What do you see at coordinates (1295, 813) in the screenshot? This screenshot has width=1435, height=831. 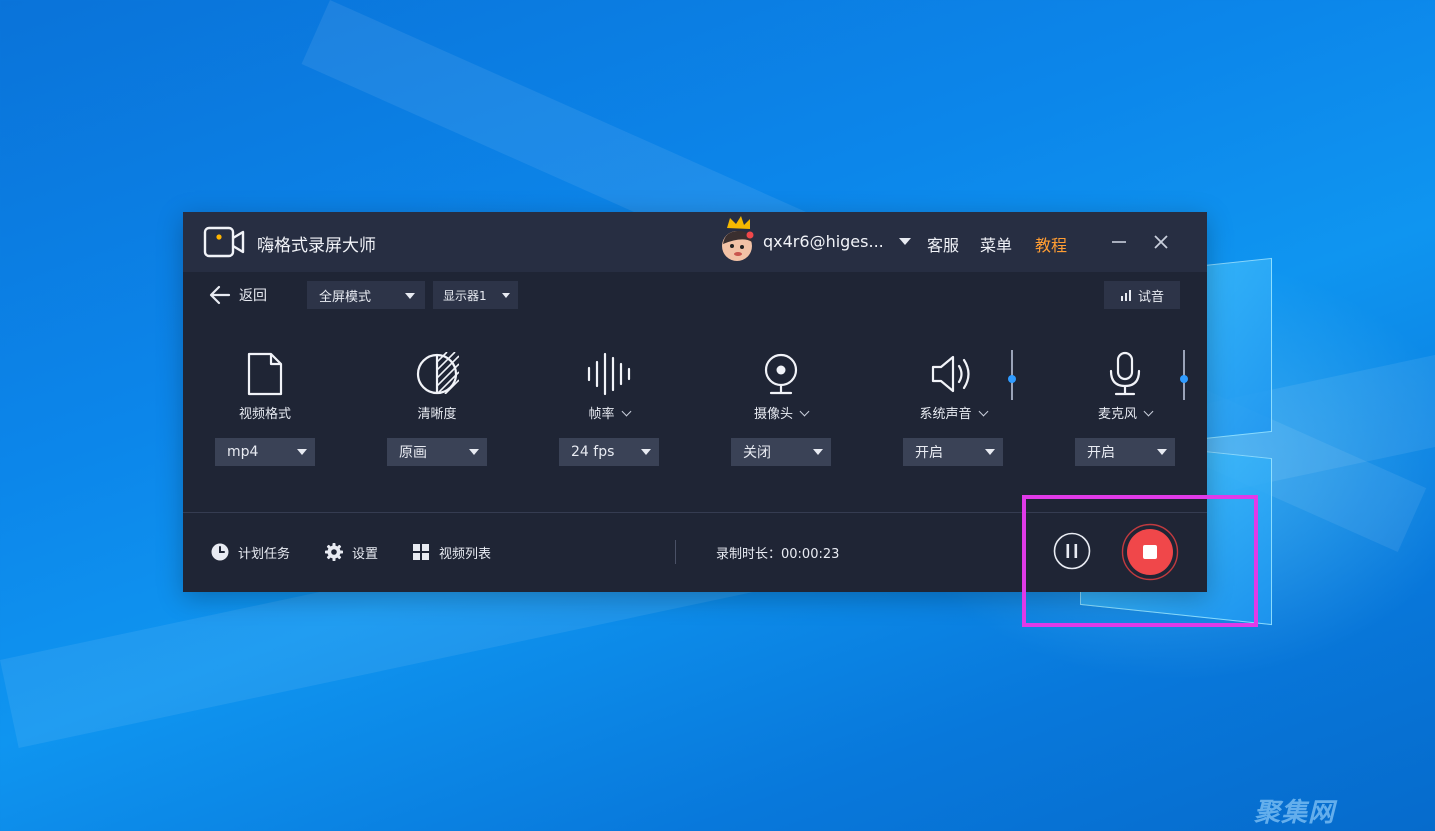 I see `watermark-logo: 聚集网` at bounding box center [1295, 813].